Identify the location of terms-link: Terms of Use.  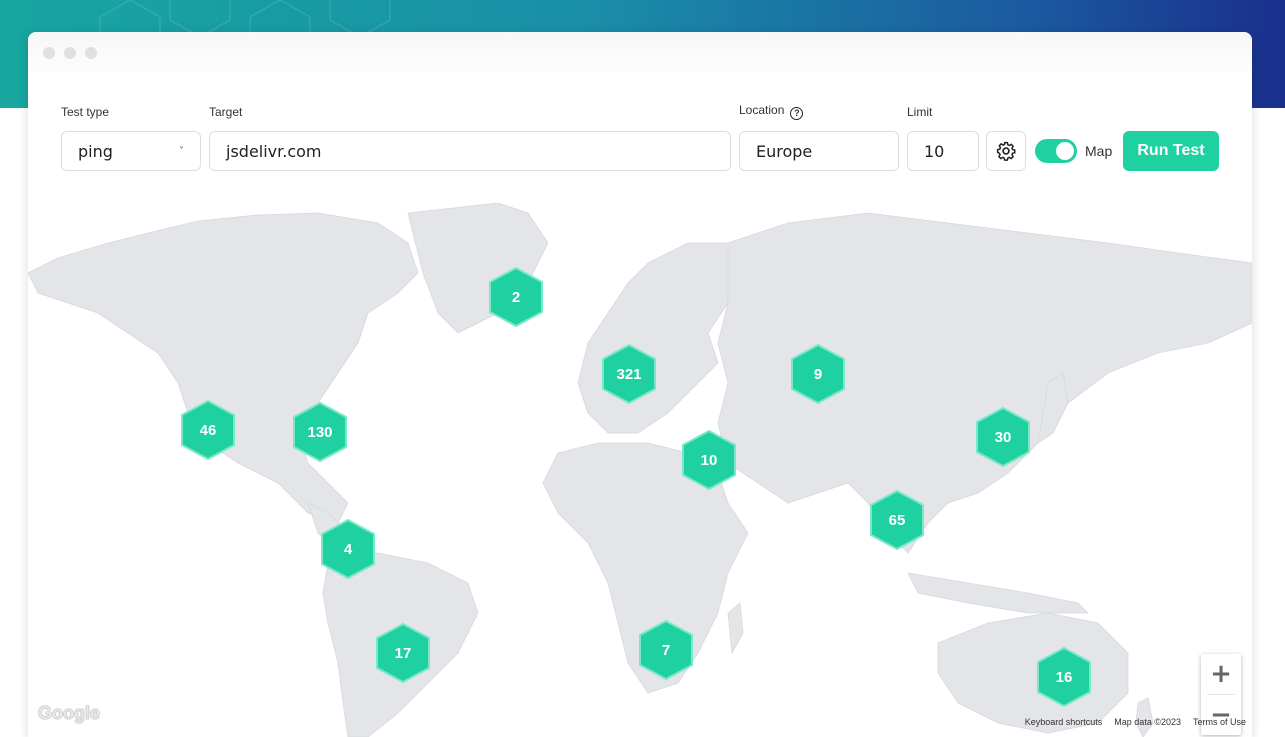
(1219, 722).